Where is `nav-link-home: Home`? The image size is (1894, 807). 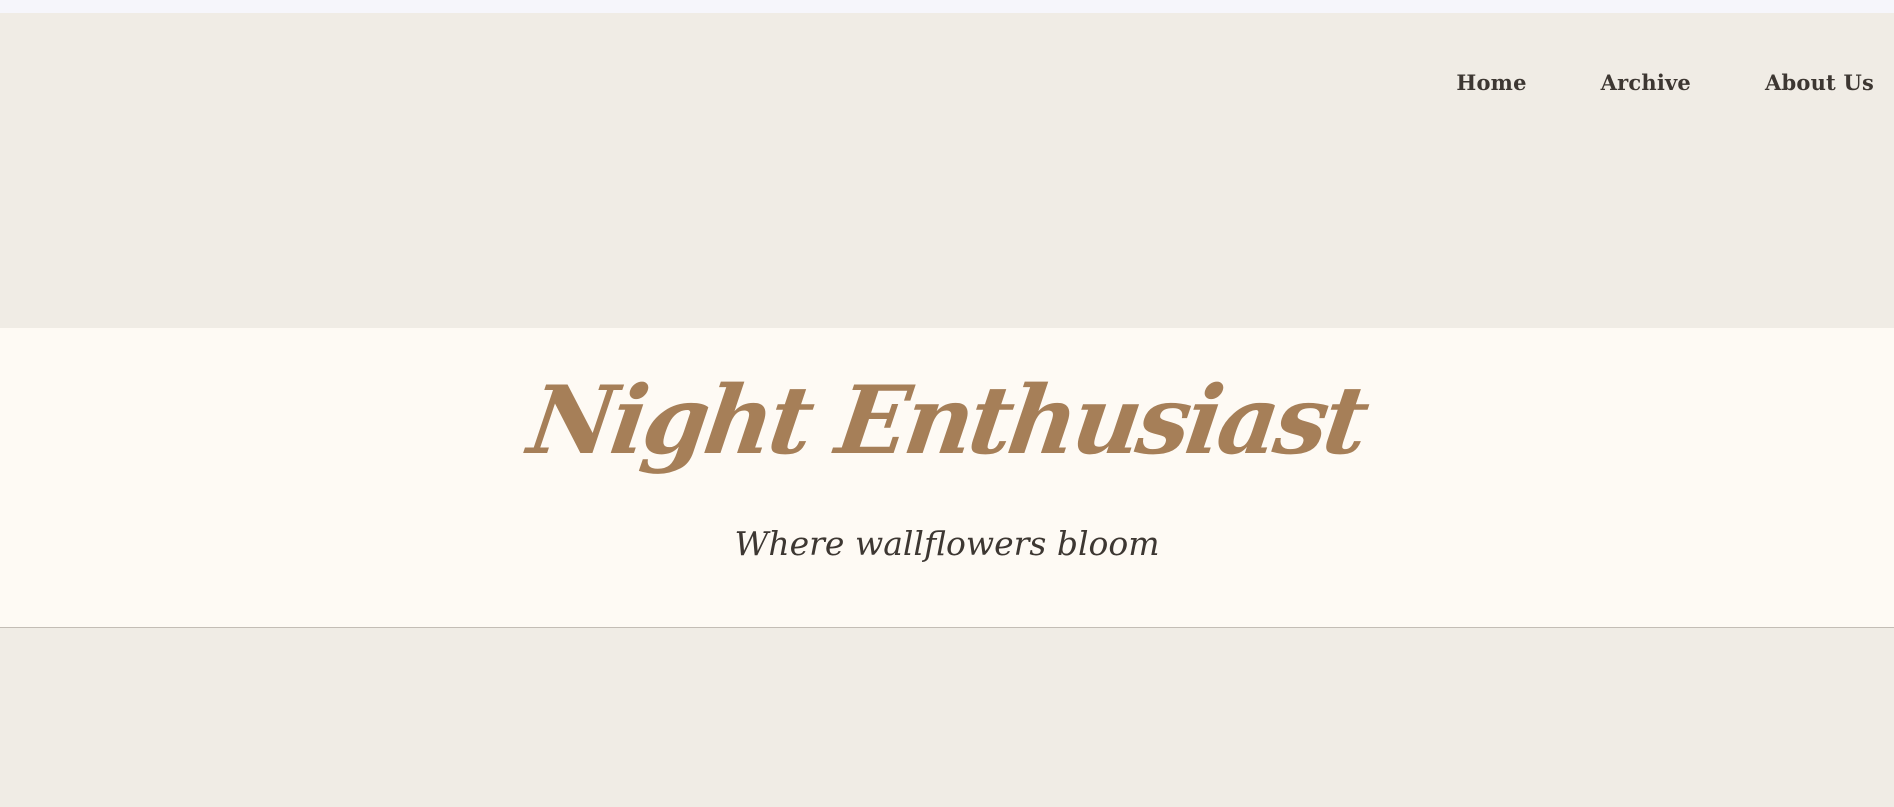
nav-link-home: Home is located at coordinates (1491, 82).